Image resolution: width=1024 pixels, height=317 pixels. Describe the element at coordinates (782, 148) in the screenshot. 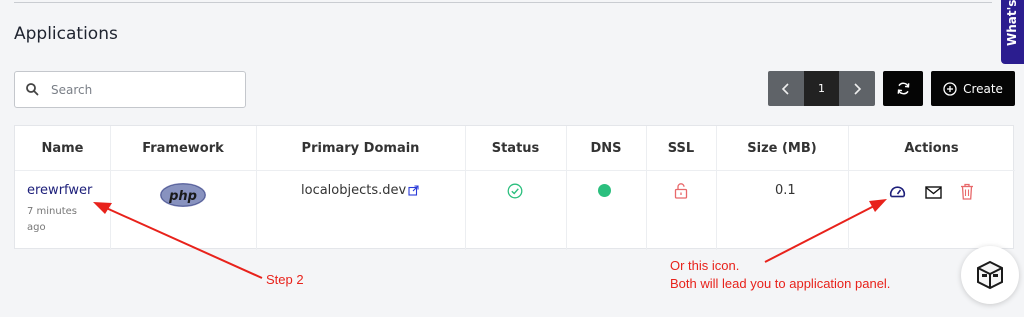

I see `column-header-size: Size (MB)` at that location.